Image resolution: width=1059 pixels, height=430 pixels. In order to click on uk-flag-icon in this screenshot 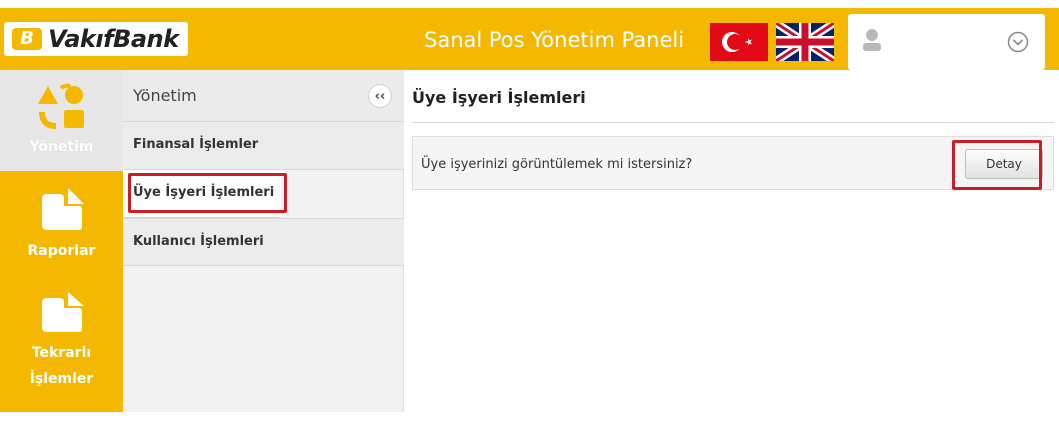, I will do `click(805, 42)`.